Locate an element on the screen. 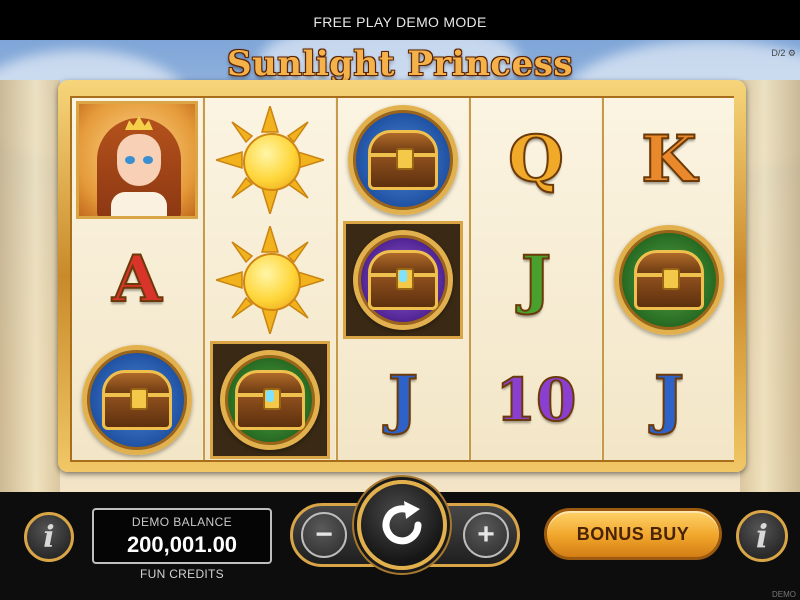 The image size is (800, 600). symbol-princess is located at coordinates (137, 160).